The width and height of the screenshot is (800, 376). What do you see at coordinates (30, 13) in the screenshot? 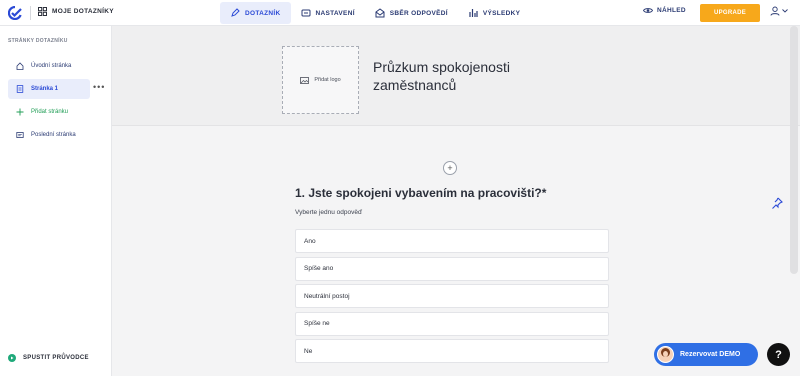
I see `divider` at bounding box center [30, 13].